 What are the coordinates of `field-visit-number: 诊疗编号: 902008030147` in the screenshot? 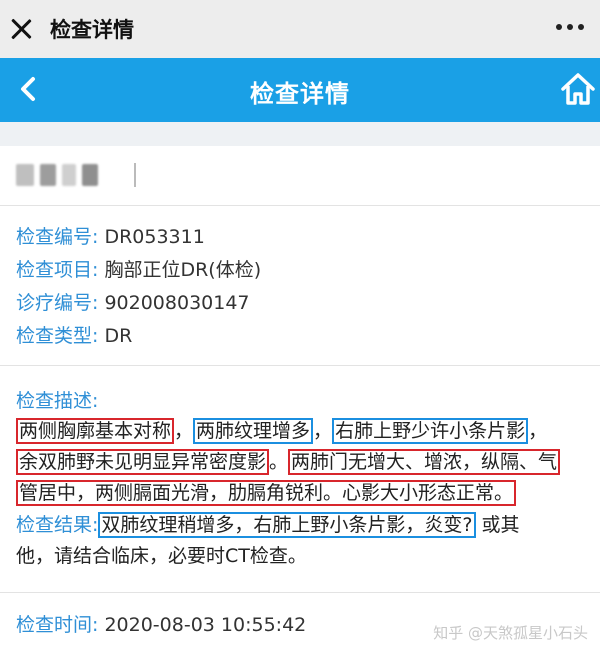 It's located at (133, 301).